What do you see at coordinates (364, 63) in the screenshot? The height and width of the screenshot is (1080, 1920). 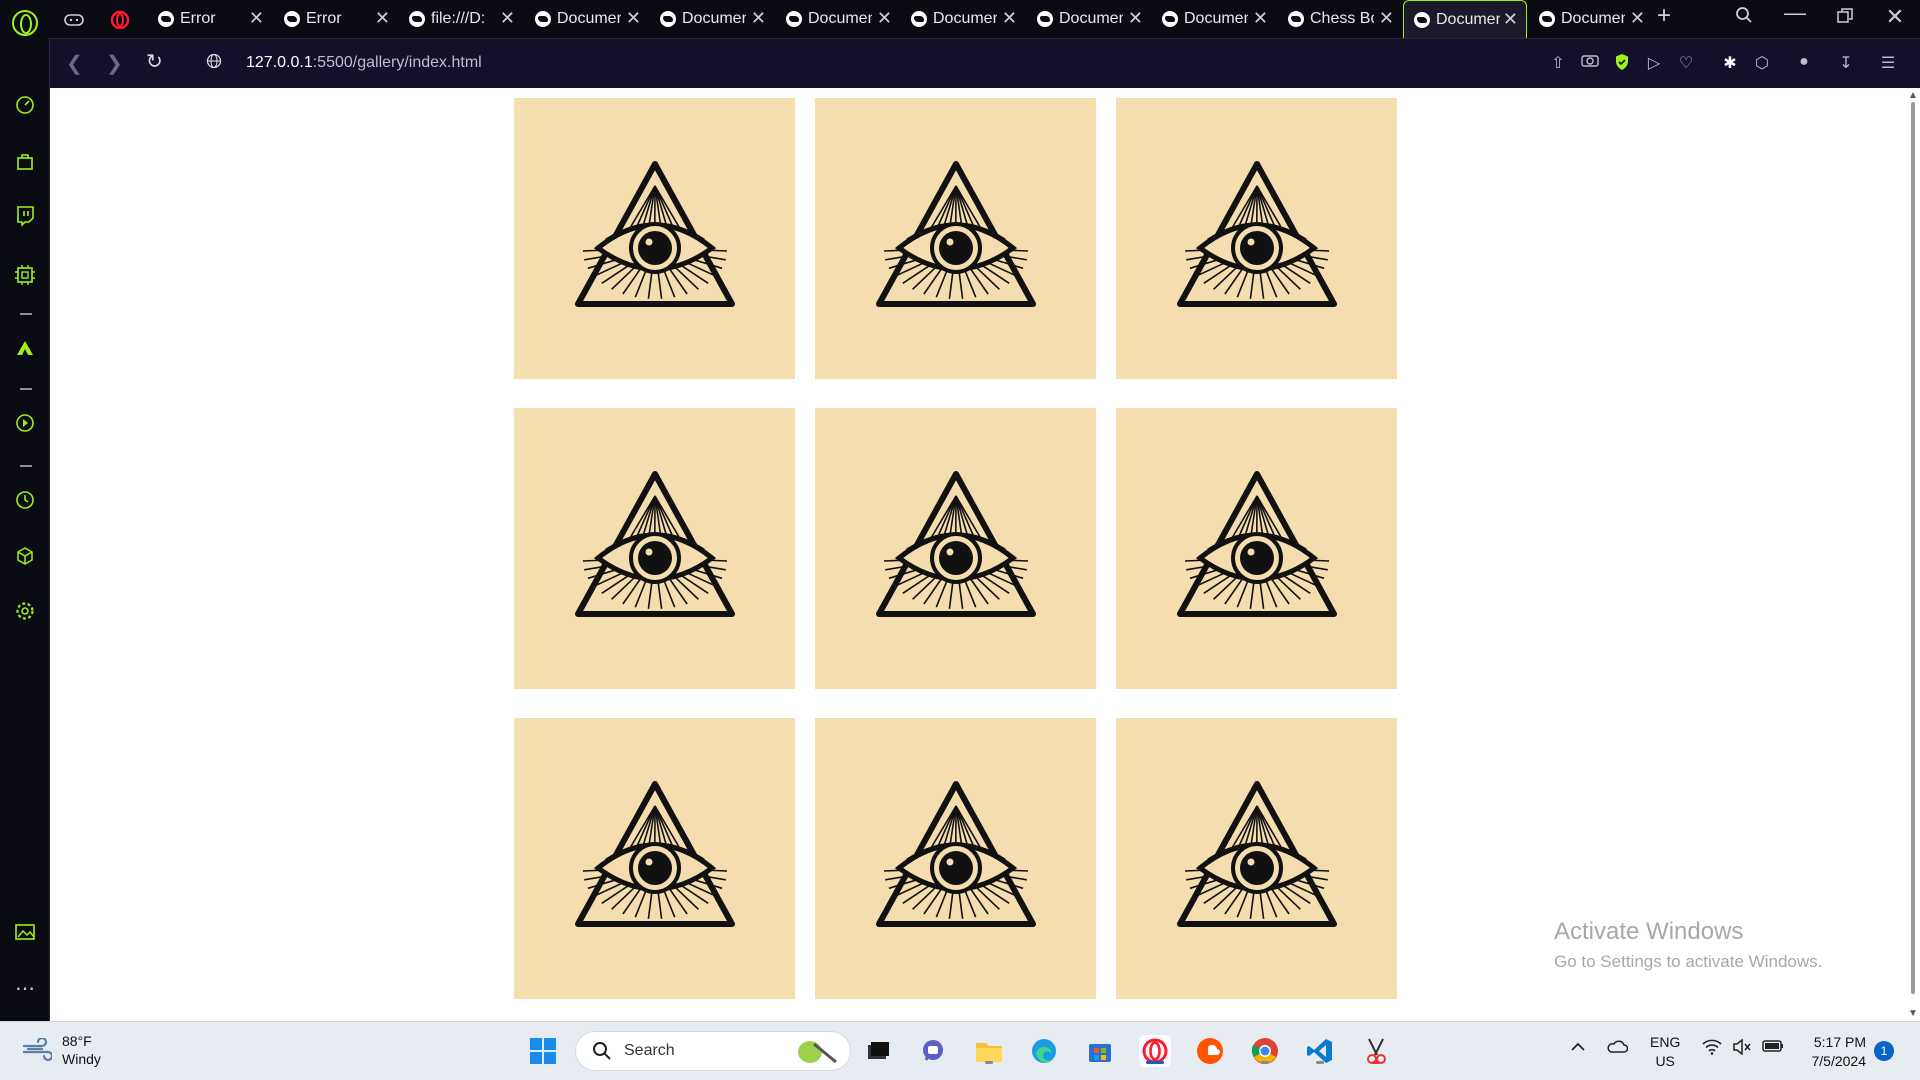 I see `url-field: 127.0.0.1:5500/gallery/index.html` at bounding box center [364, 63].